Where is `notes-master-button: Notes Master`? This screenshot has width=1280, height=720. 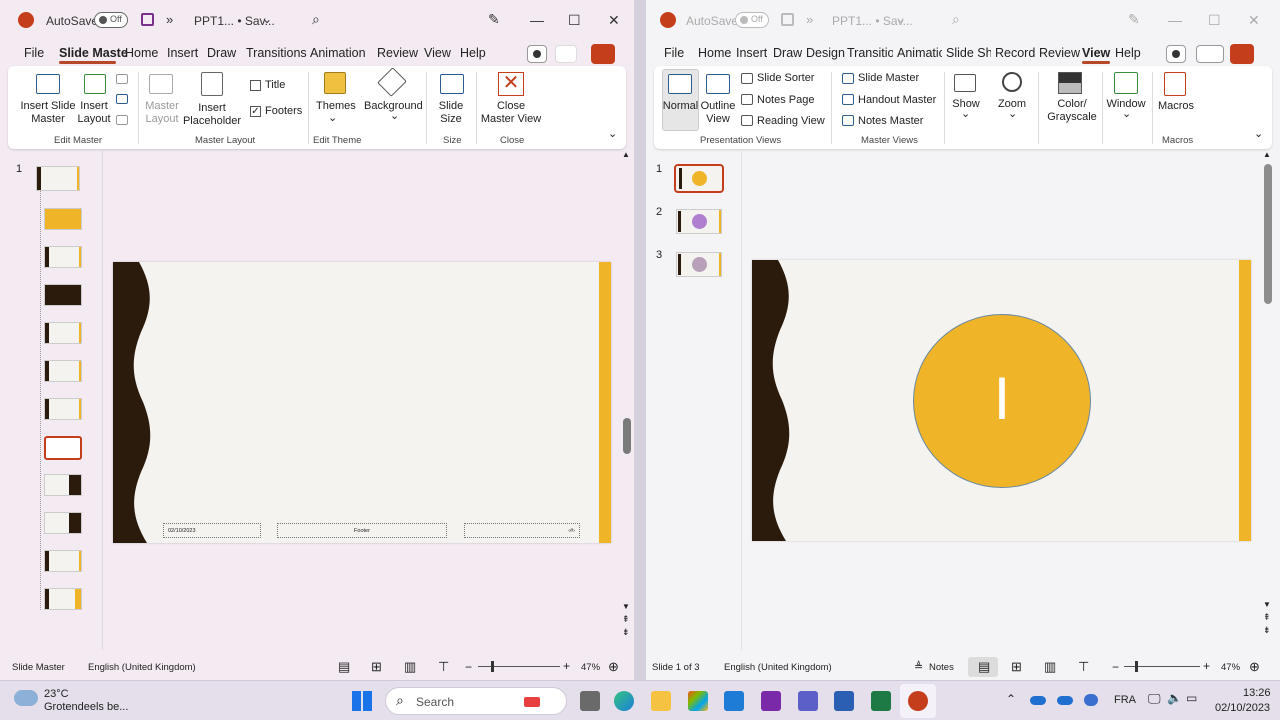
notes-master-button: Notes Master is located at coordinates (890, 121).